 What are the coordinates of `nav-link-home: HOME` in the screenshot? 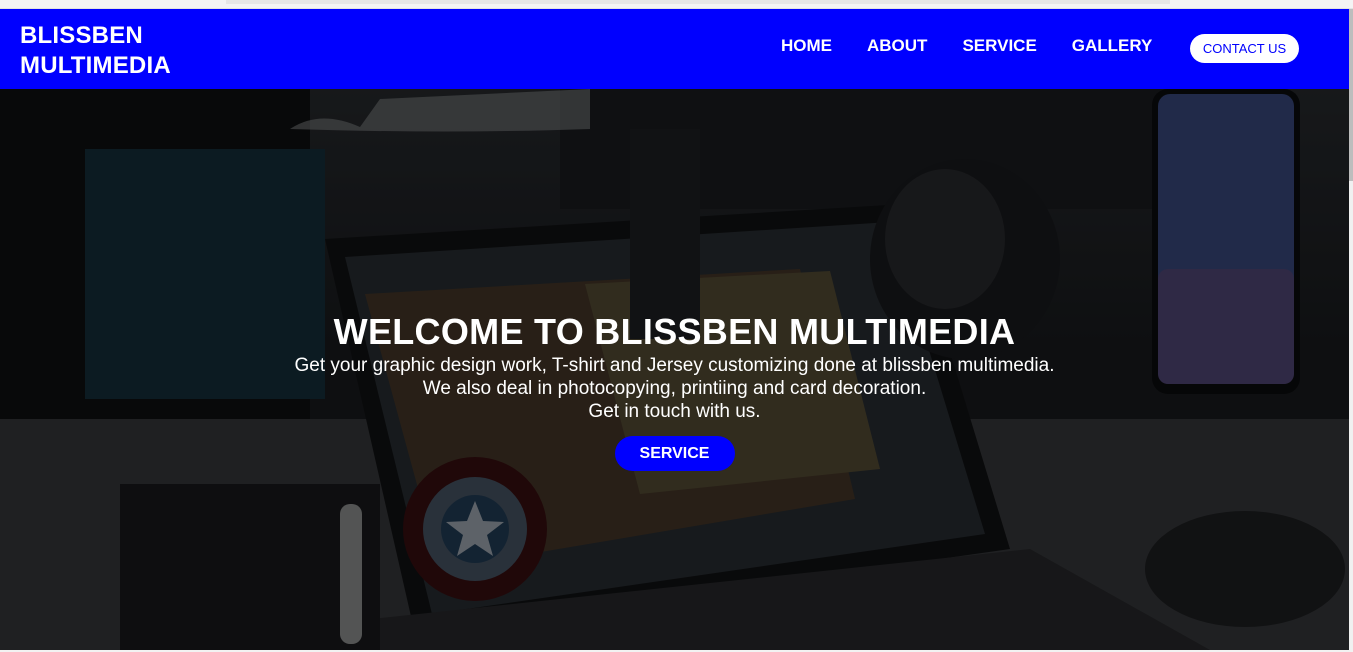 It's located at (806, 46).